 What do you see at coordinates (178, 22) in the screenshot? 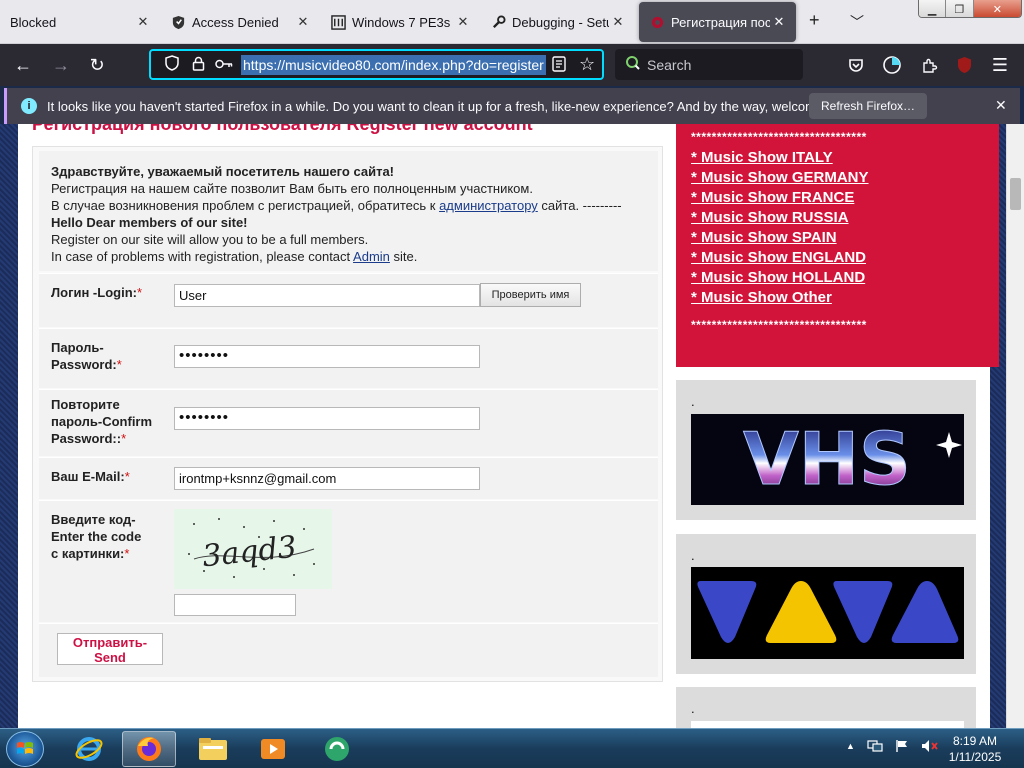
I see `shield-icon` at bounding box center [178, 22].